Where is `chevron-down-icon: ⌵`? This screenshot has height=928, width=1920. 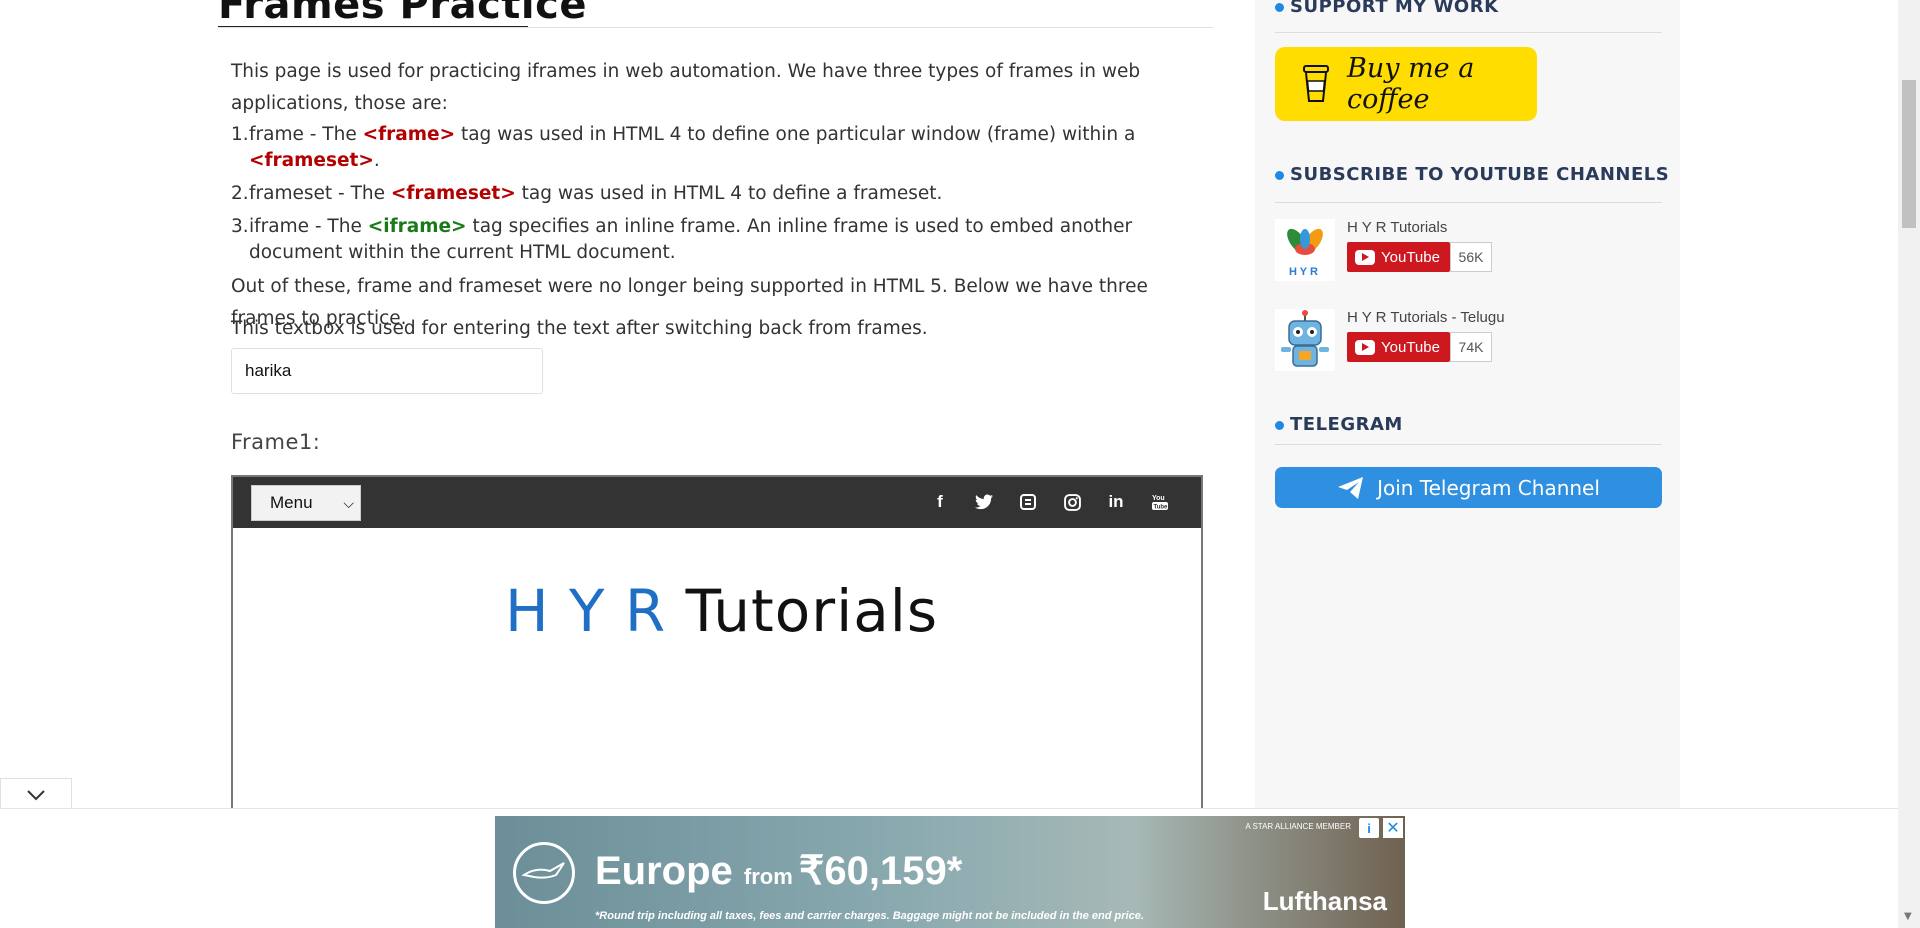
chevron-down-icon: ⌵ is located at coordinates (348, 503).